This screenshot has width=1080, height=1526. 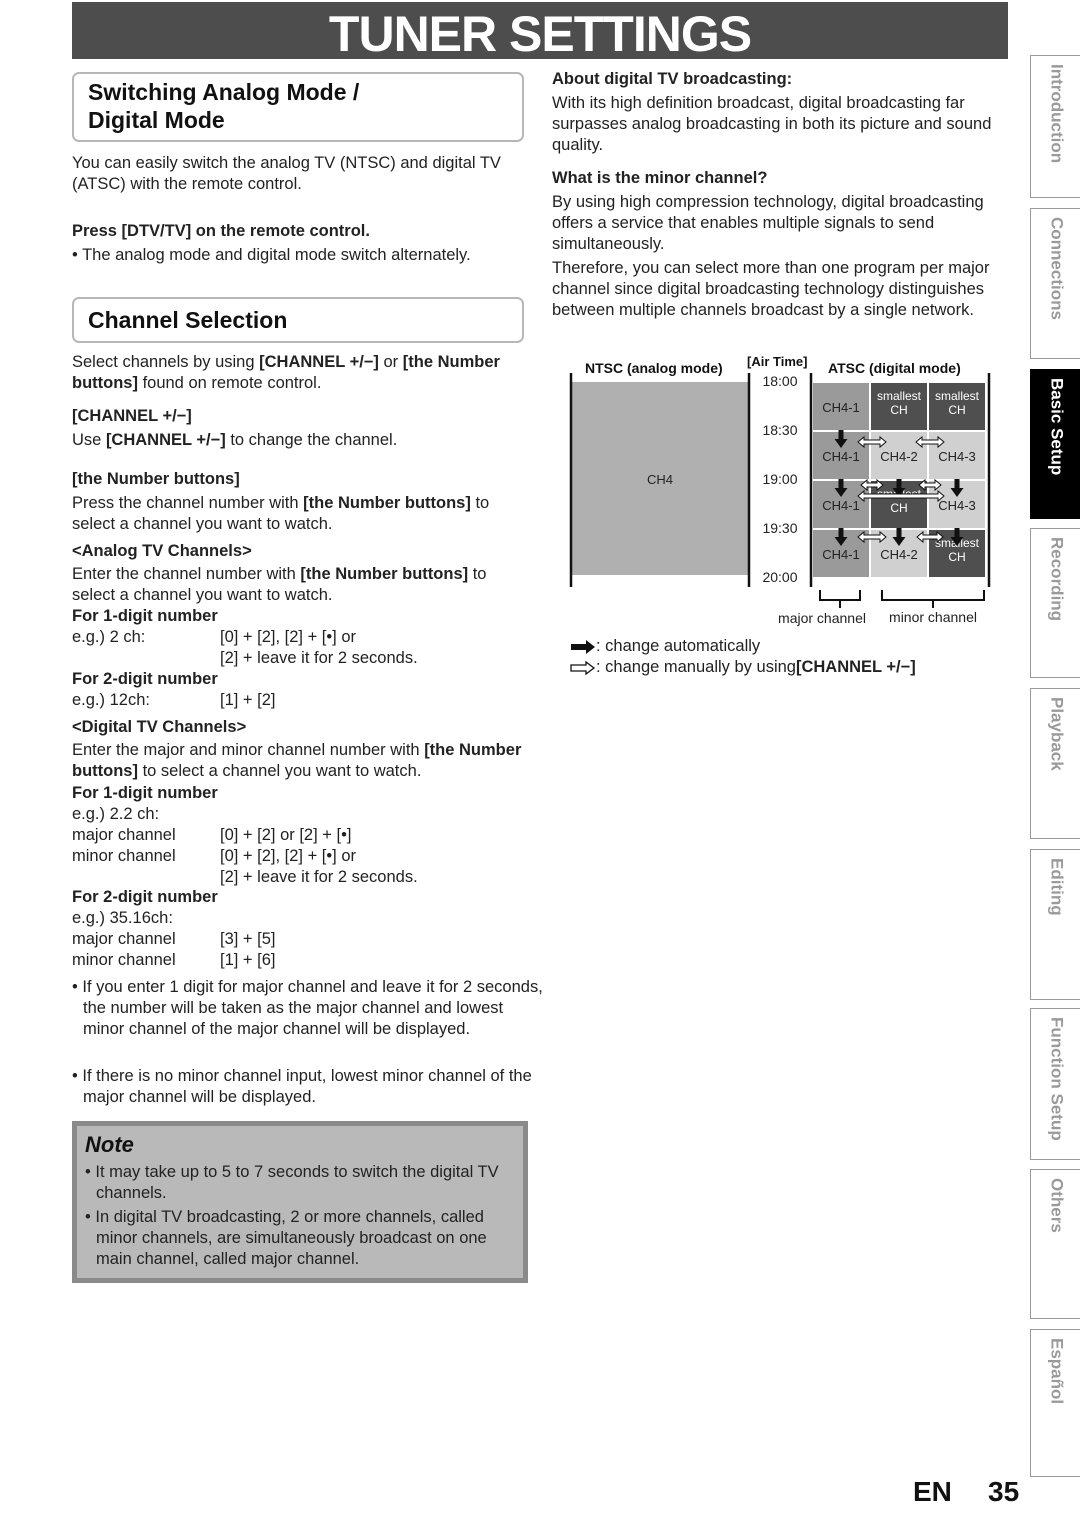 I want to click on text: or, so click(x=390, y=362).